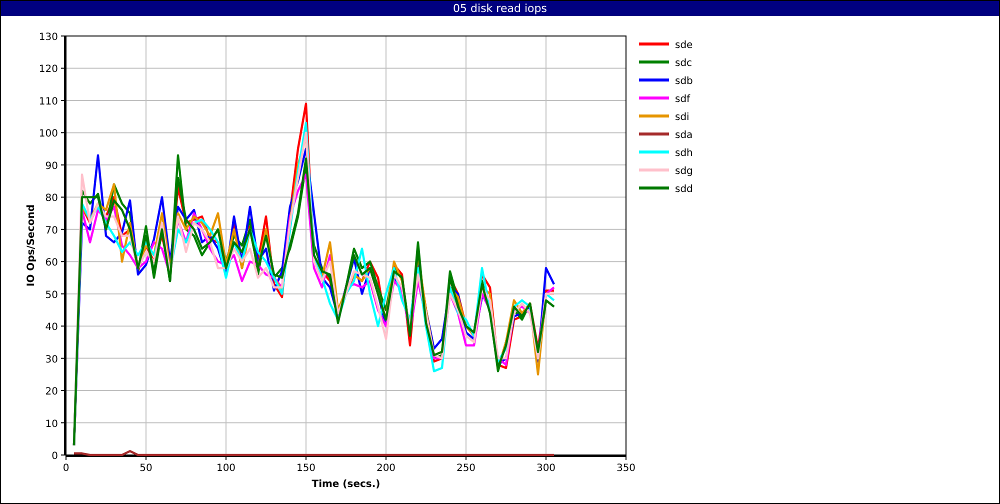 This screenshot has height=504, width=1000. I want to click on x-tick-label: 50, so click(146, 468).